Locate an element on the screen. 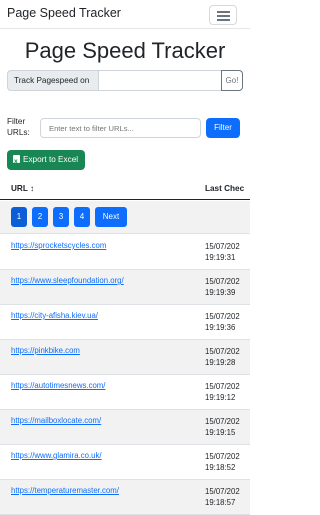 This screenshot has height=515, width=320. row-url-link: https://sprocketscycles.com is located at coordinates (58, 245).